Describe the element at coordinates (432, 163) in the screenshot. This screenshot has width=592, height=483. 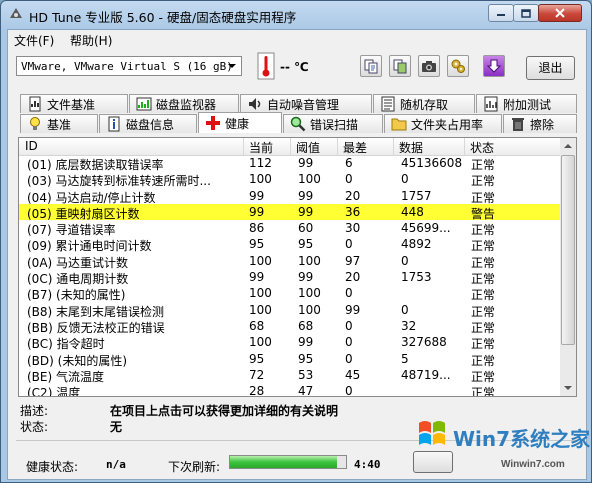
I see `cell-data: 45136608` at that location.